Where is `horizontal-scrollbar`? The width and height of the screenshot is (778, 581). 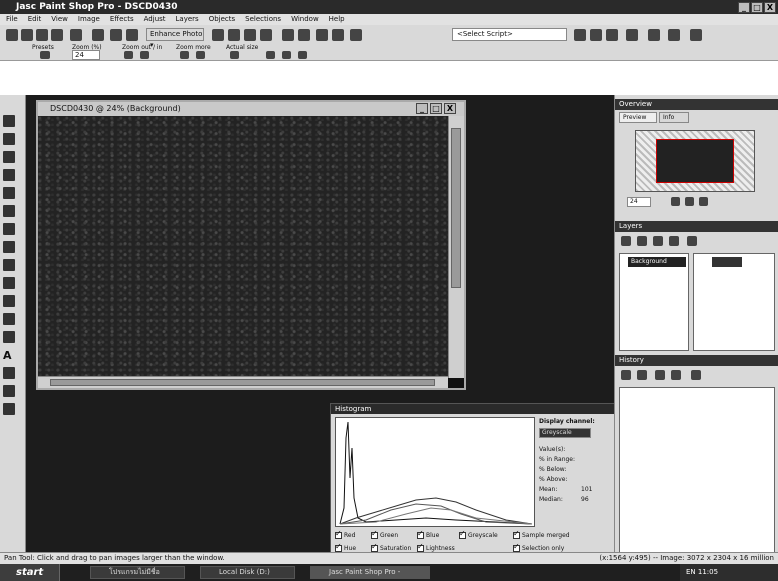
horizontal-scrollbar is located at coordinates (243, 382).